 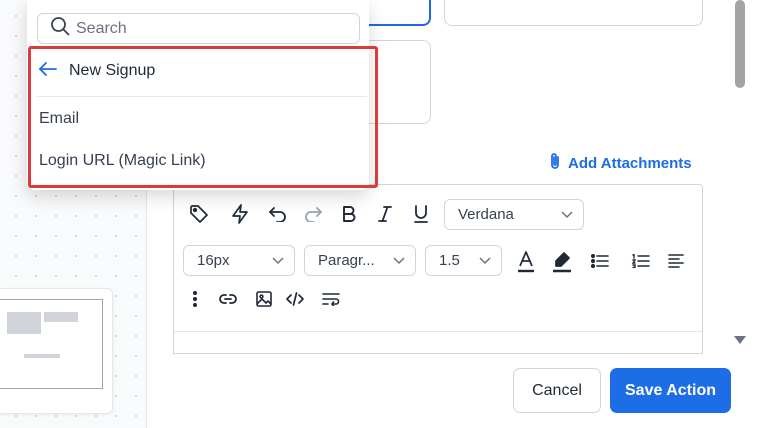 I want to click on font-family-select: Verdana, so click(x=514, y=214).